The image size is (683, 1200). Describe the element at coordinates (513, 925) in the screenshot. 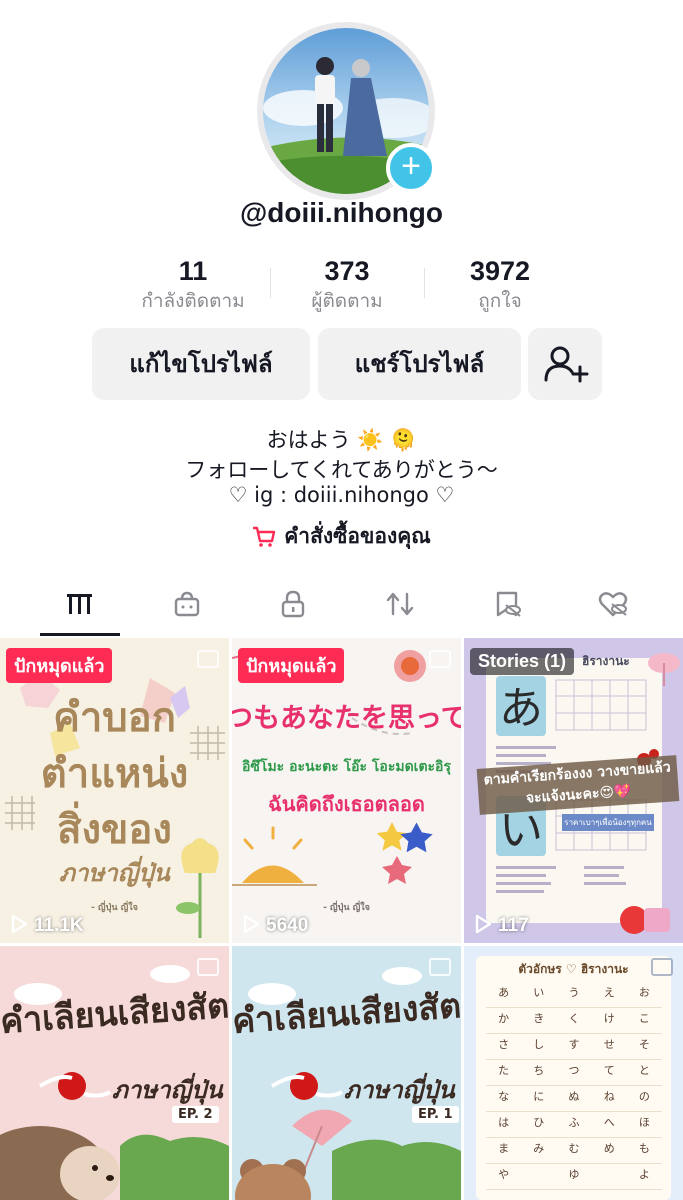

I see `view-count-value: 117` at that location.